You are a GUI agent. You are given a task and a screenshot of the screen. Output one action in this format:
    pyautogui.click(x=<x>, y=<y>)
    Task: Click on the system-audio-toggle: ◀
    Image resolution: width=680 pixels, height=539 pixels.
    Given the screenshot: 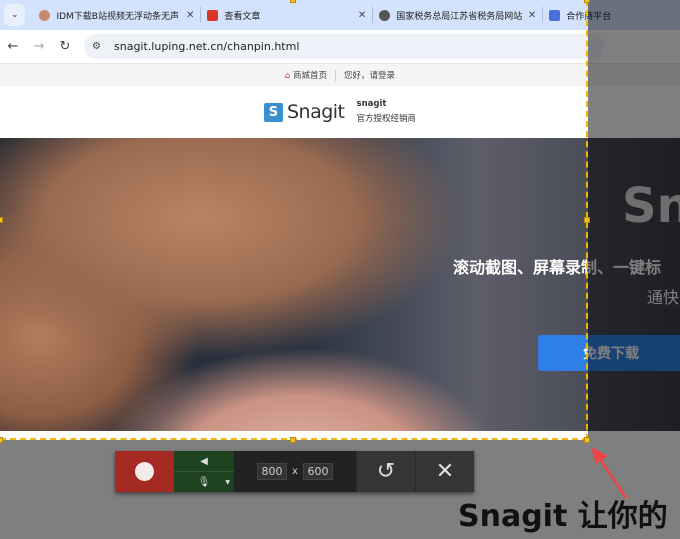 What is the action you would take?
    pyautogui.click(x=204, y=461)
    